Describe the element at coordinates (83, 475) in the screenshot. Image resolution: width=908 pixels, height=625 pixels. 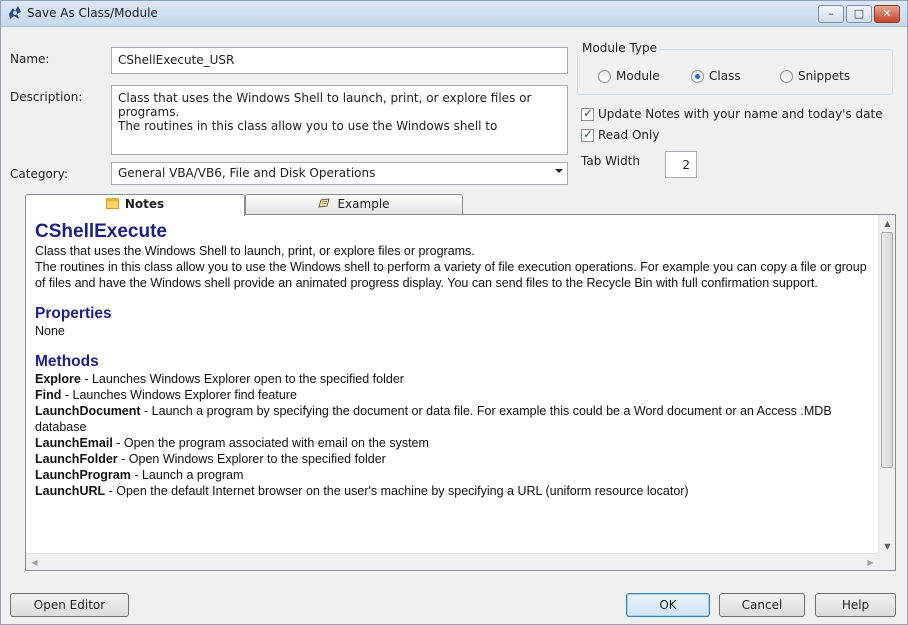
I see `method-name: LaunchProgram` at that location.